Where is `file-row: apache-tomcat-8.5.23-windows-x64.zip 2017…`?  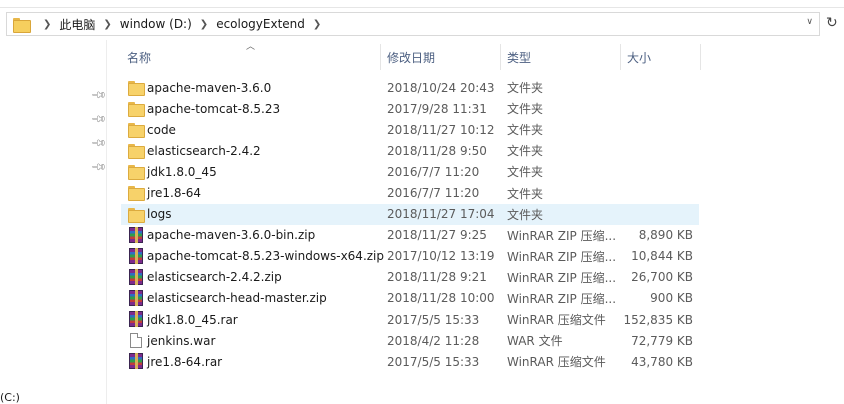
file-row: apache-tomcat-8.5.23-windows-x64.zip 2017… is located at coordinates (410, 256).